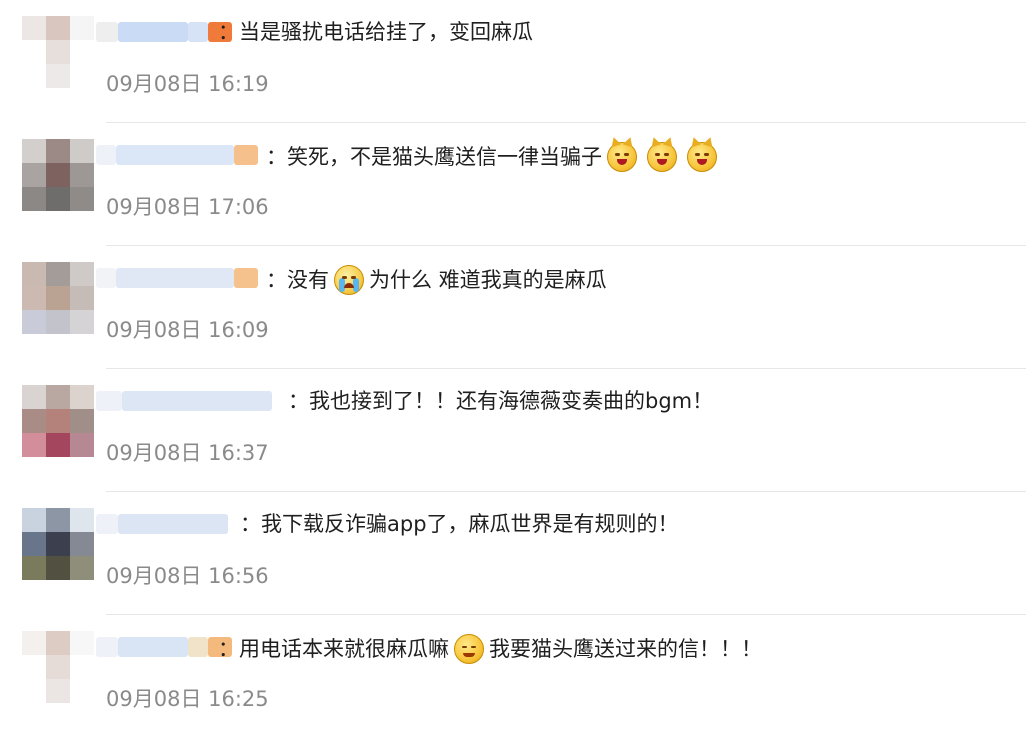 The image size is (1026, 738). I want to click on comment-text-part: ：我下载反诈骗app了，麻瓜世界是有规则的！, so click(459, 524).